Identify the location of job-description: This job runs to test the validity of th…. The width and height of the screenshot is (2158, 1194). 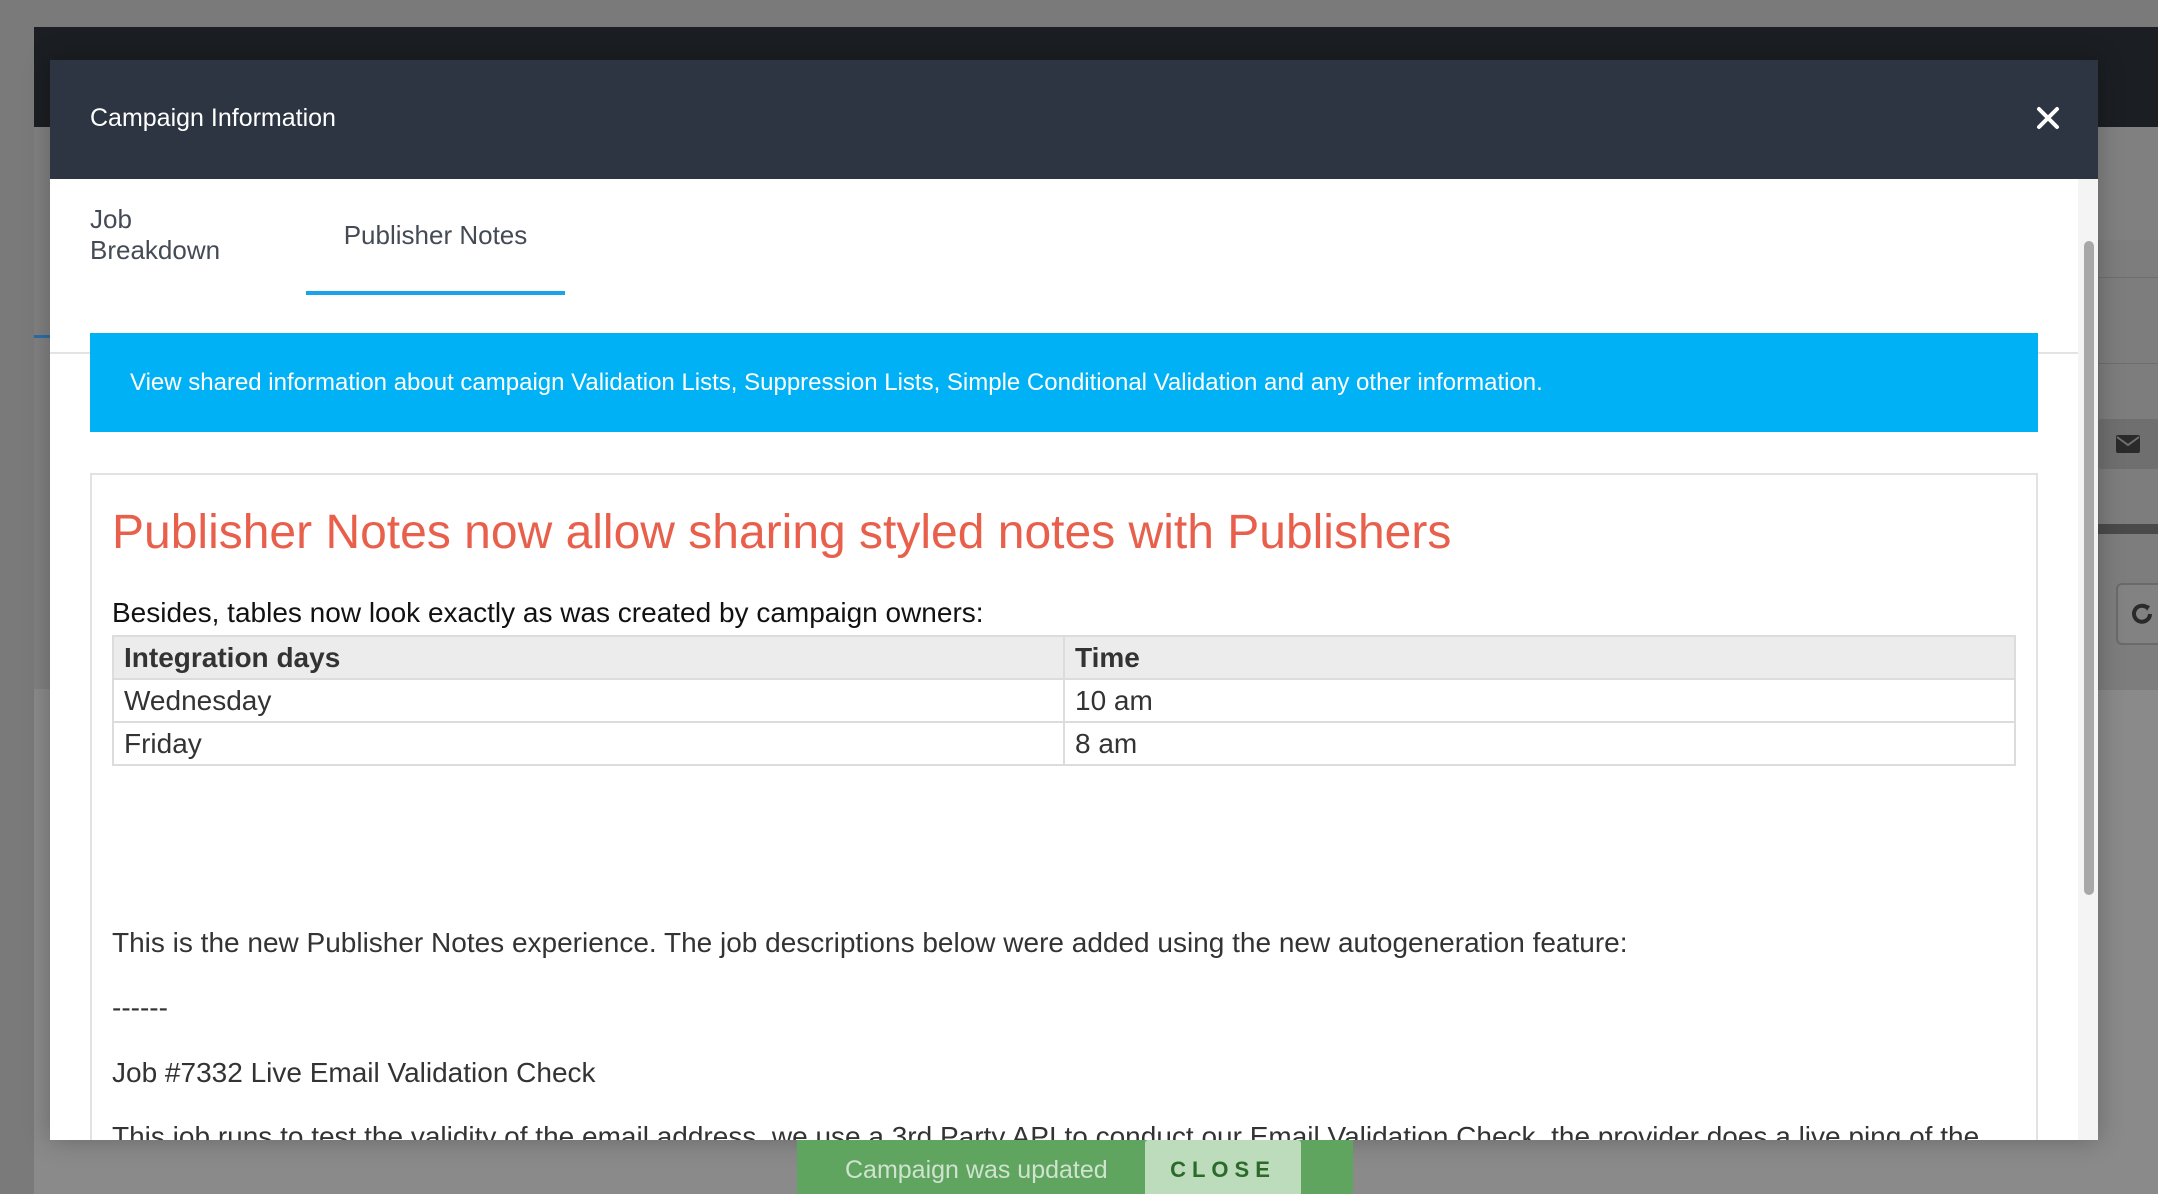
(1046, 1130).